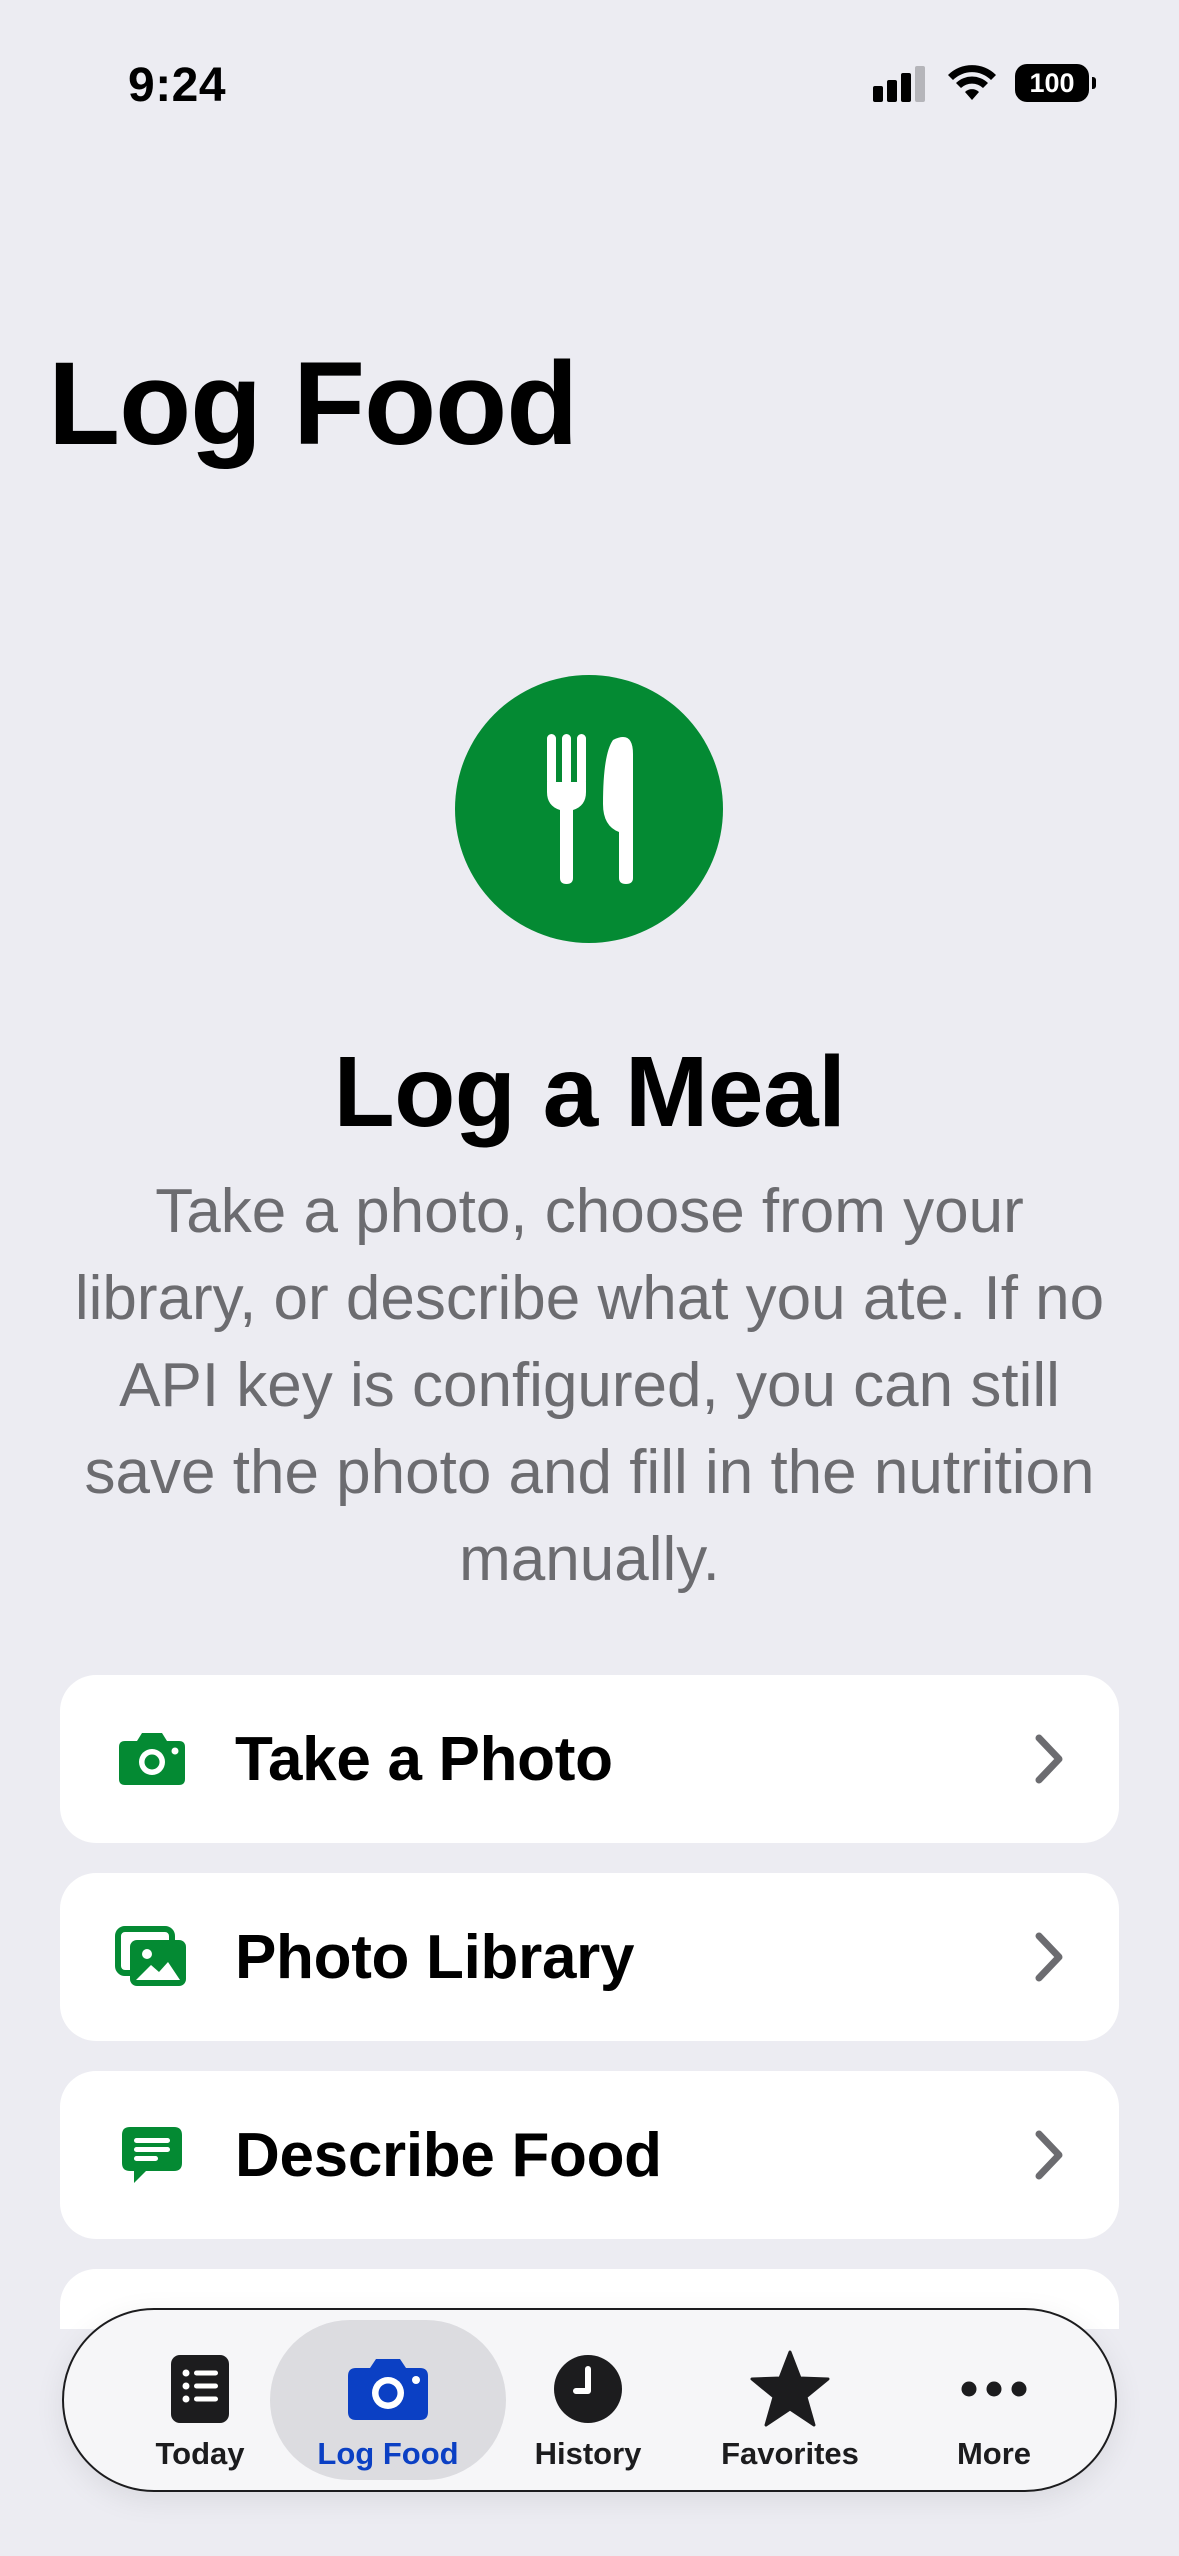 This screenshot has height=2556, width=1179. What do you see at coordinates (790, 2453) in the screenshot?
I see `tab-favorites-label: Favorites` at bounding box center [790, 2453].